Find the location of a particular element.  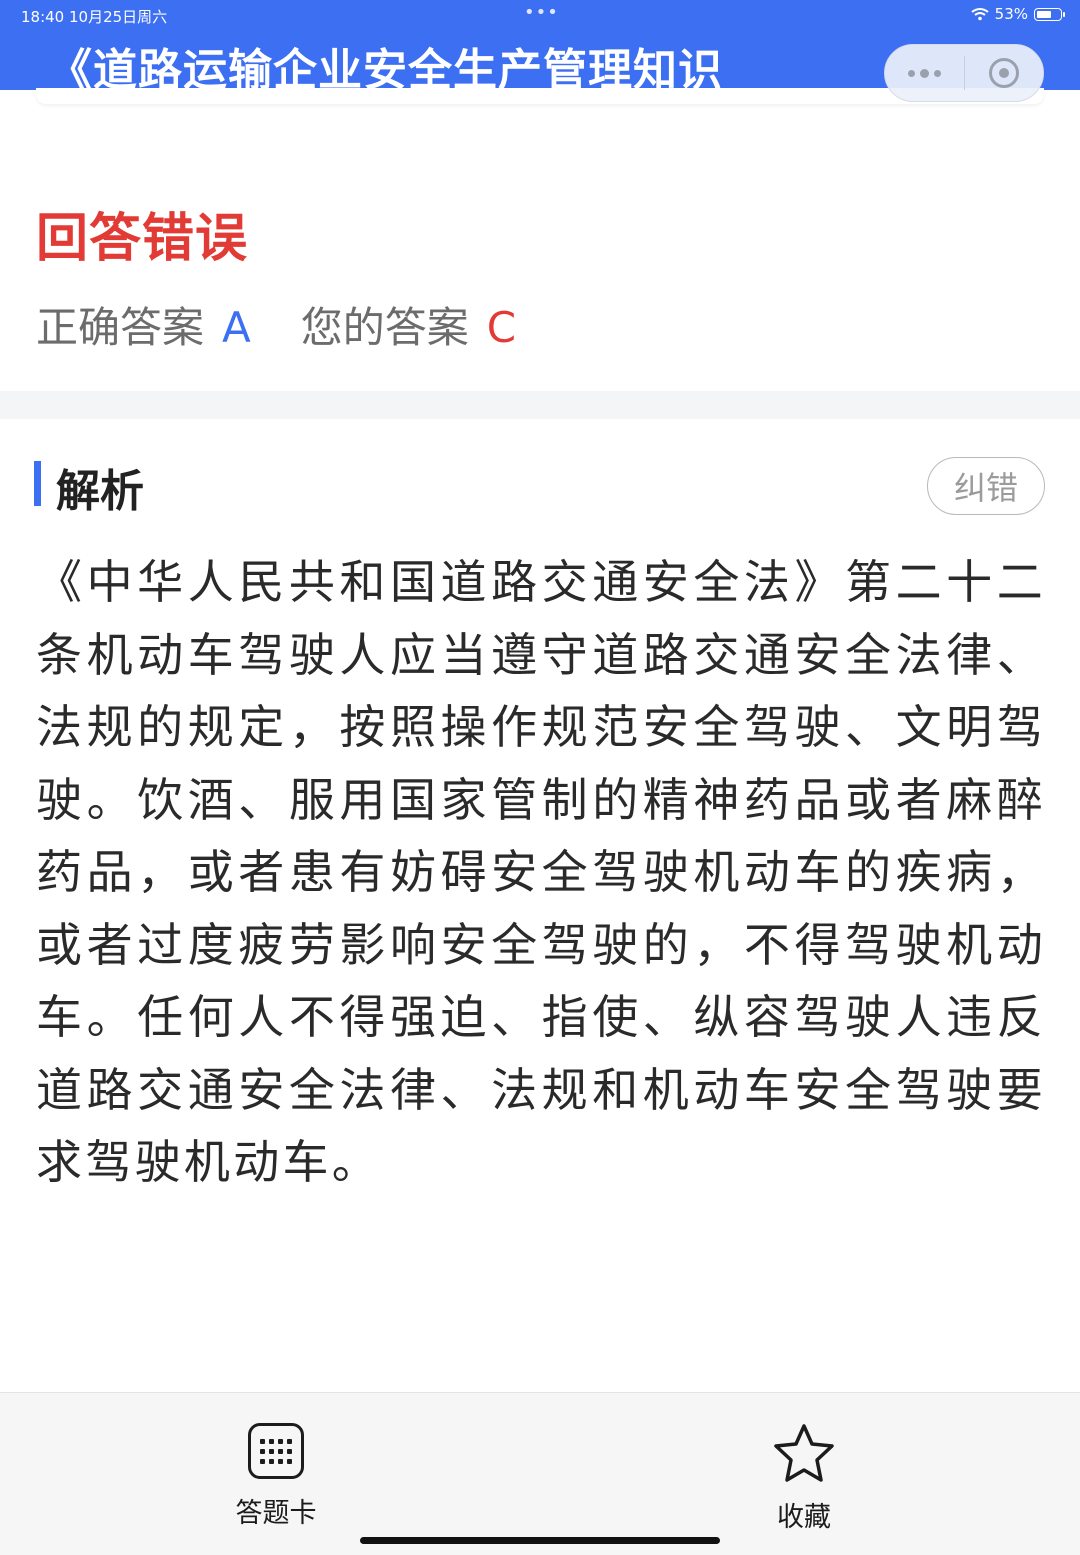

more-icon is located at coordinates (924, 73).